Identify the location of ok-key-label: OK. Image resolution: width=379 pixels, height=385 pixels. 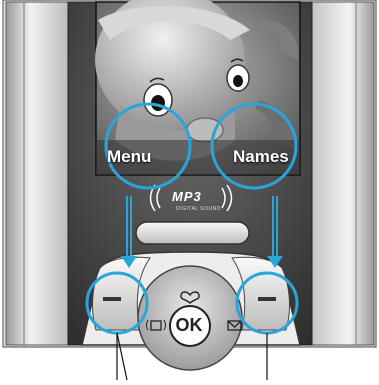
(189, 325).